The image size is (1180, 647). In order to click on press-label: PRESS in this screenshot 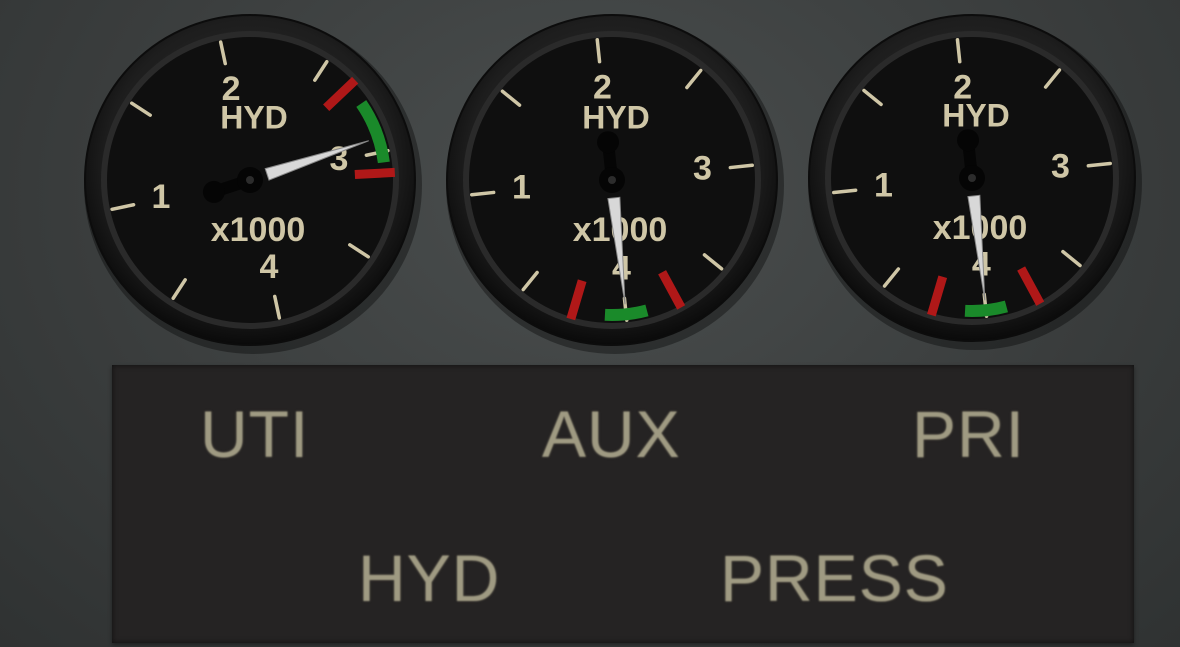, I will do `click(834, 578)`.